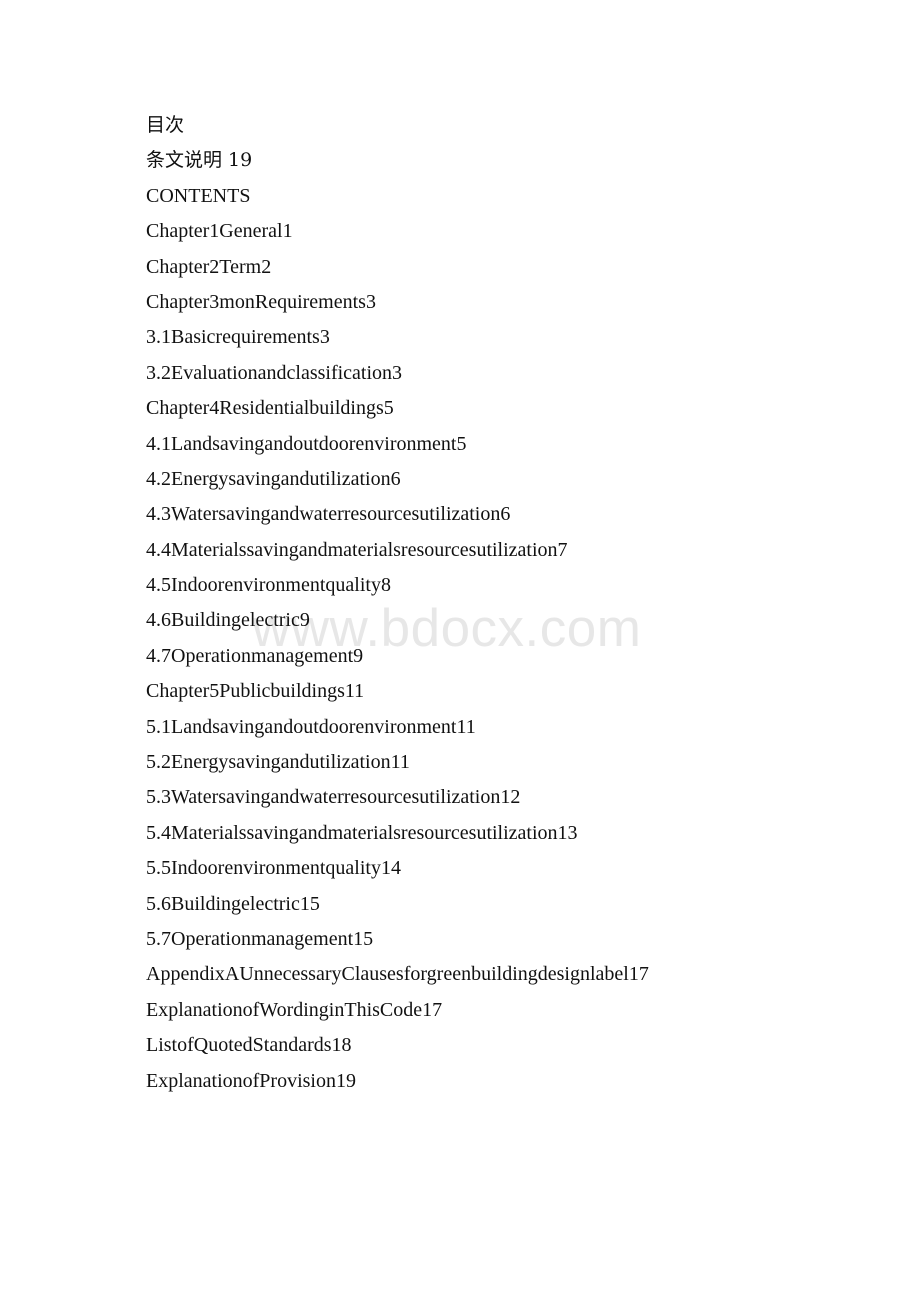 The image size is (920, 1302). I want to click on toc-entry: 条文说明 19, so click(199, 160).